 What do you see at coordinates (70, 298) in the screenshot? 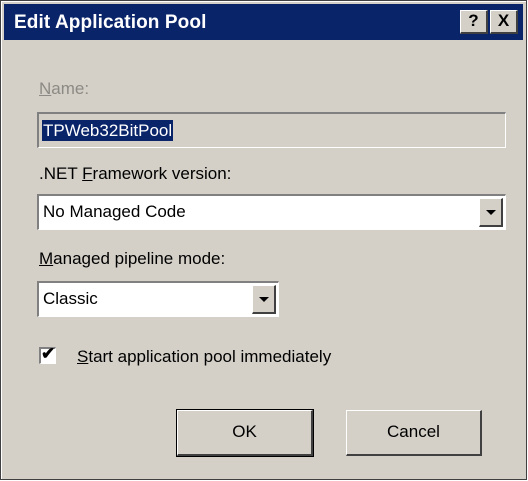
I see `pipeline-mode-value: Classic` at bounding box center [70, 298].